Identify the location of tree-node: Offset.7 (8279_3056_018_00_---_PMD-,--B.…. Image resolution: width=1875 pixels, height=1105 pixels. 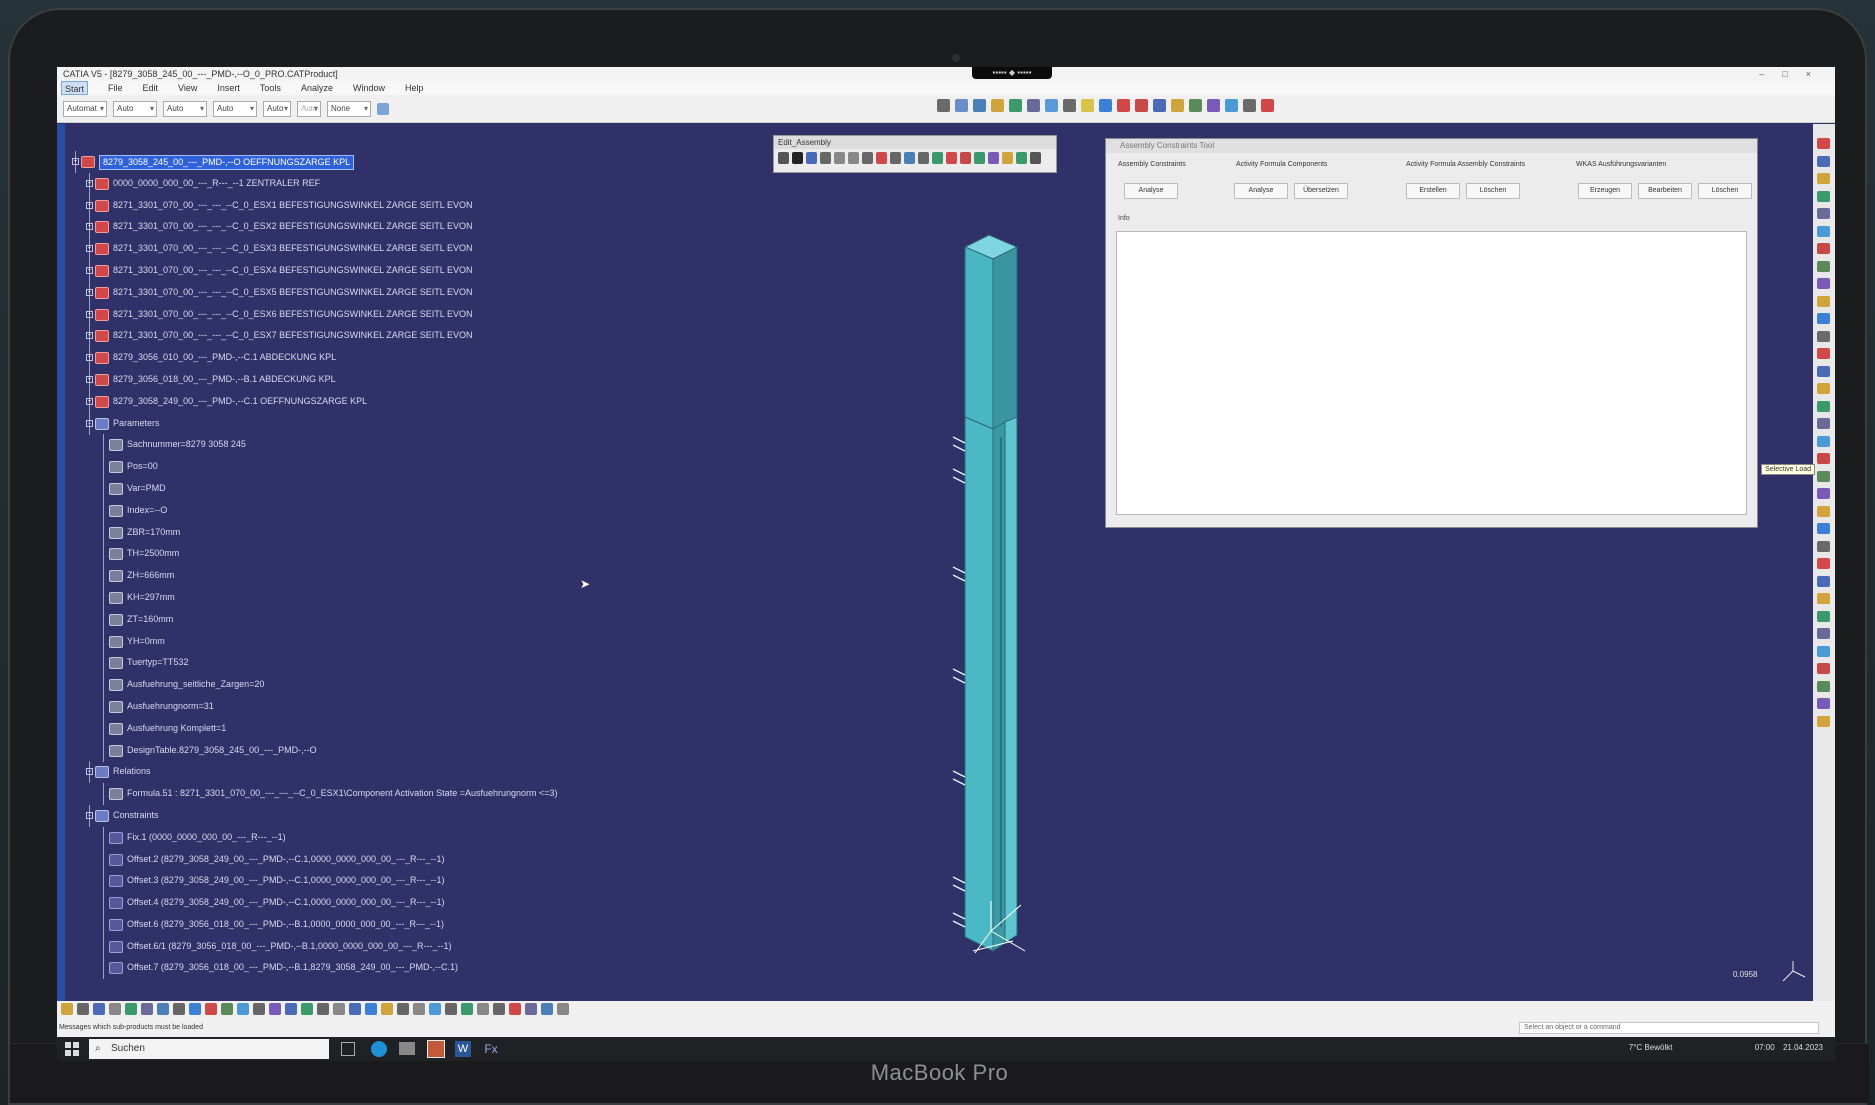
(351, 968).